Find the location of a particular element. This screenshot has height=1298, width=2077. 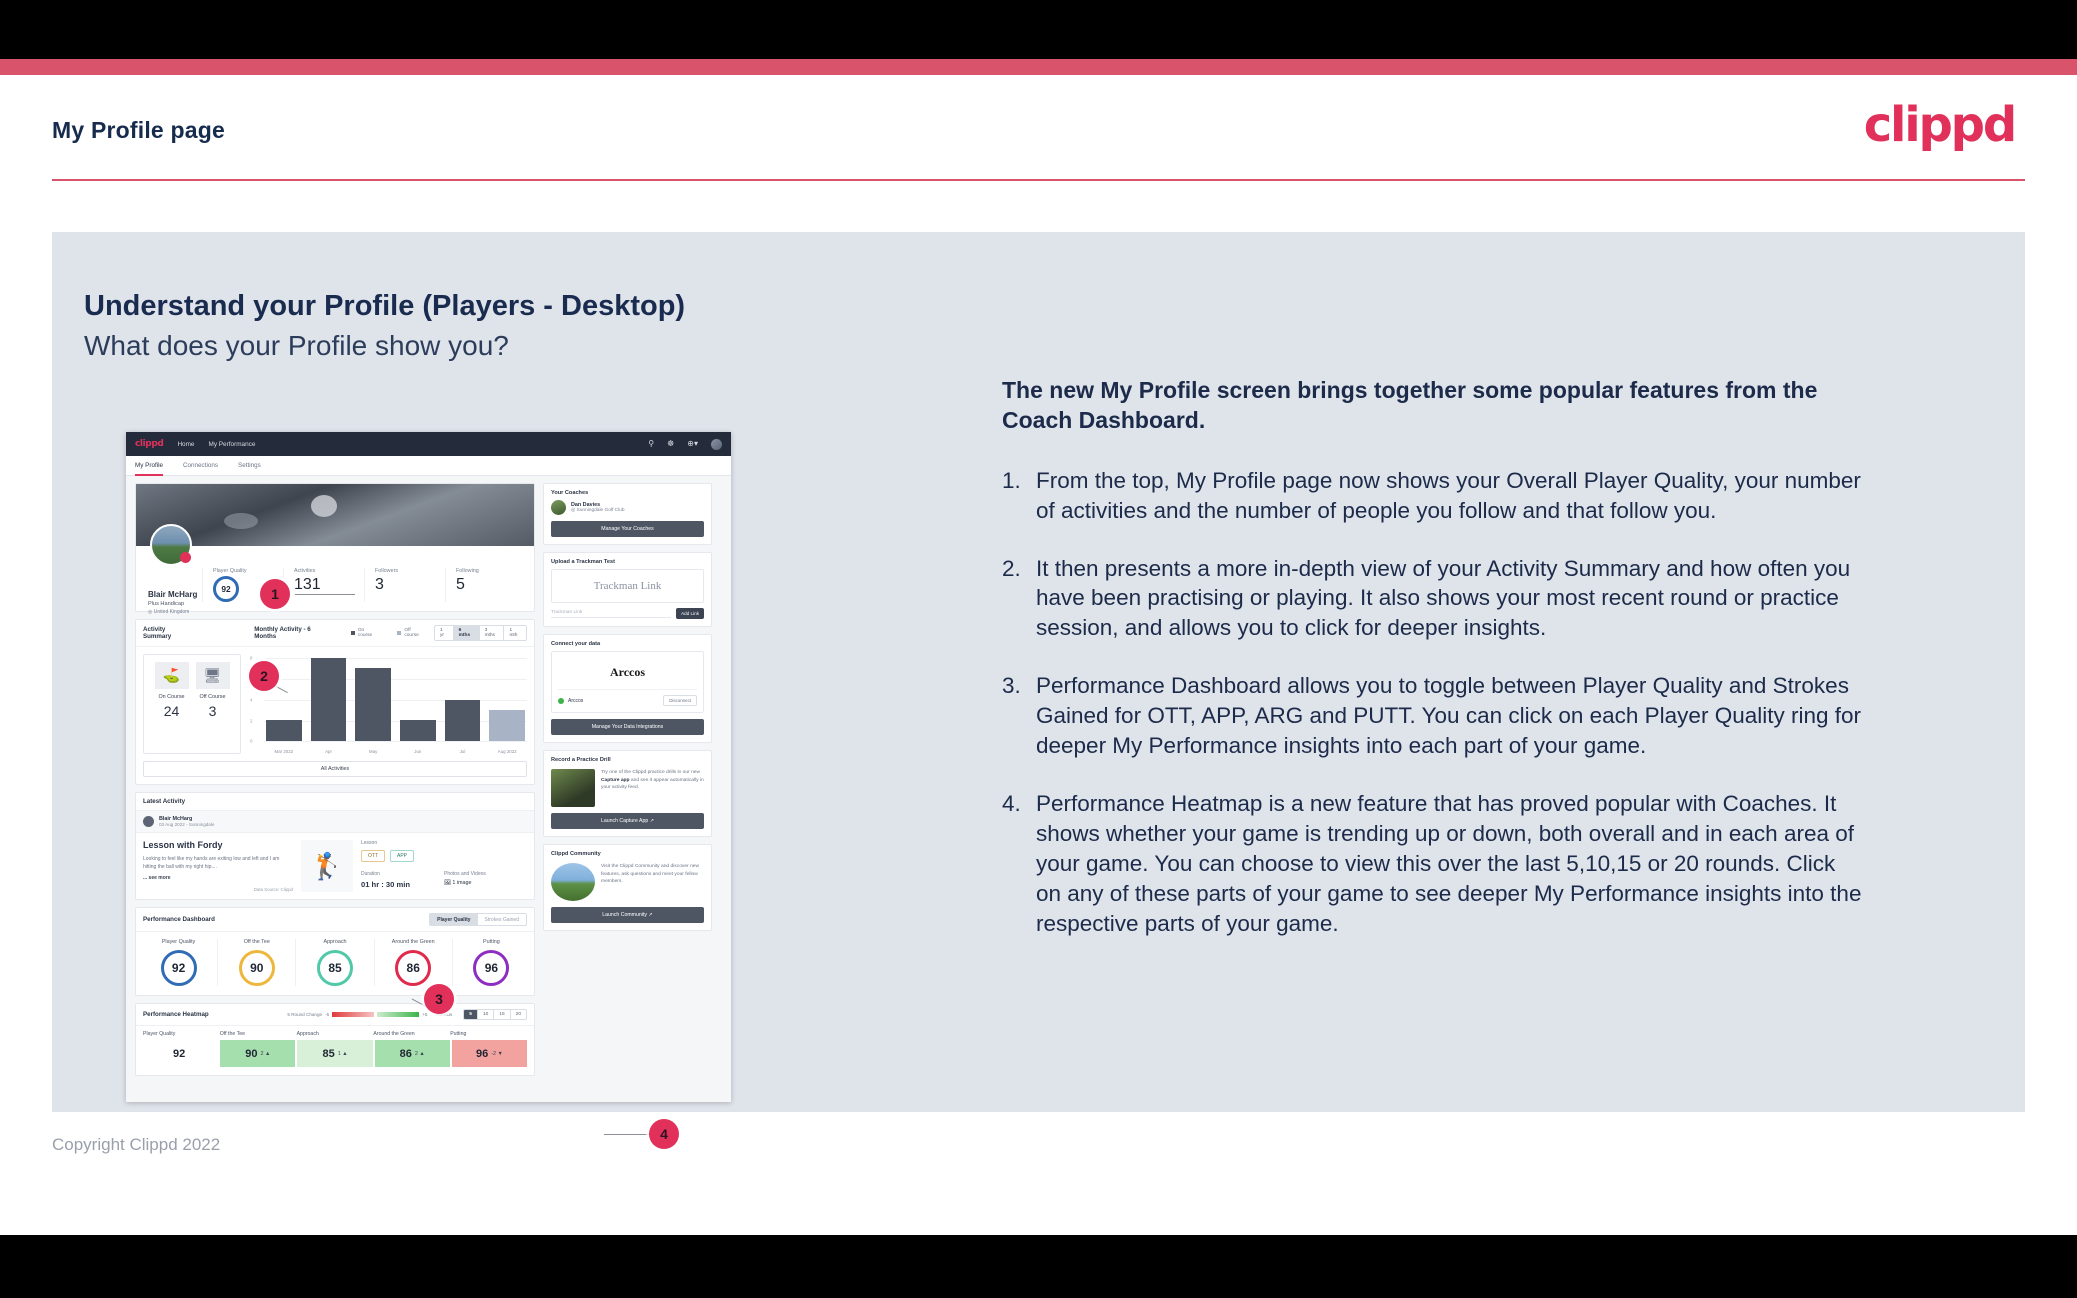

heatmap-value: 90 is located at coordinates (251, 1053).